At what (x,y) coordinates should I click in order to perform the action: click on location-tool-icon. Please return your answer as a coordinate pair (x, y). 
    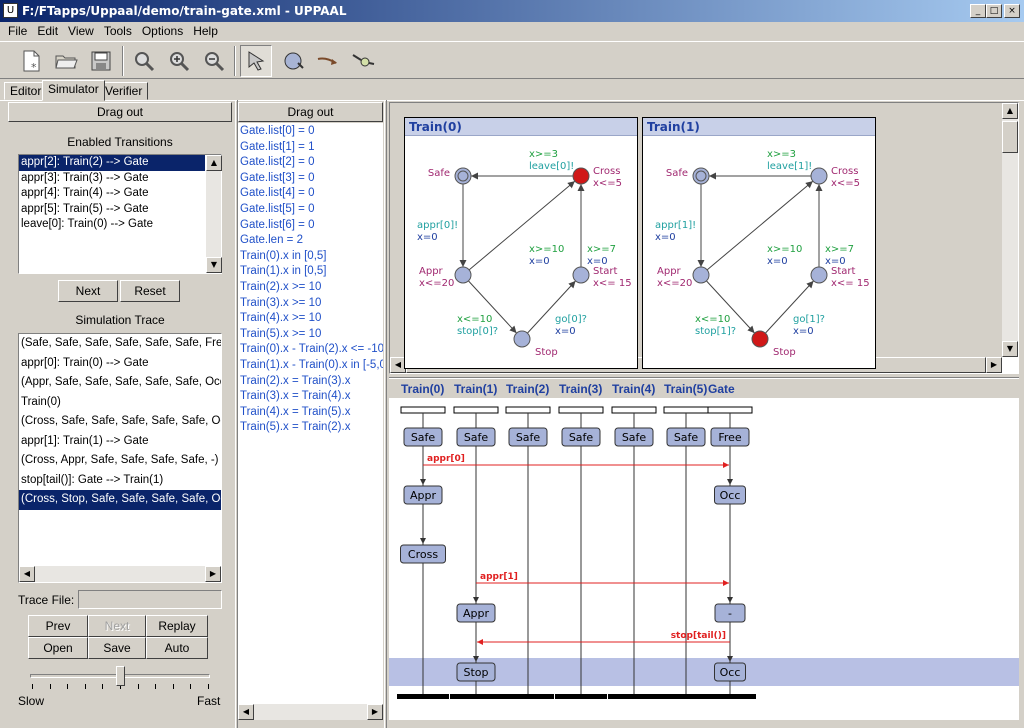
    Looking at the image, I should click on (293, 61).